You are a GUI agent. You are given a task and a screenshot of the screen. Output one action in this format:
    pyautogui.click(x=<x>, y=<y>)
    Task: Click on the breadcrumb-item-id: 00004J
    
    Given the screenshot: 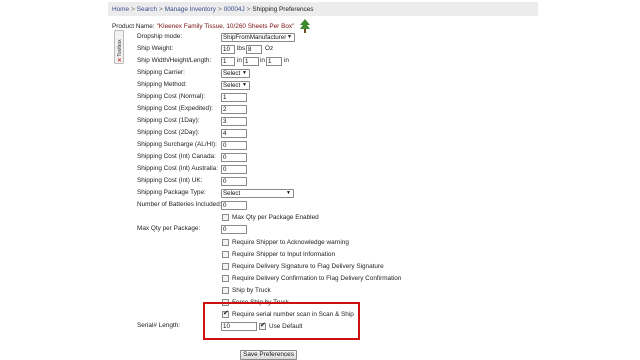 What is the action you would take?
    pyautogui.click(x=234, y=9)
    